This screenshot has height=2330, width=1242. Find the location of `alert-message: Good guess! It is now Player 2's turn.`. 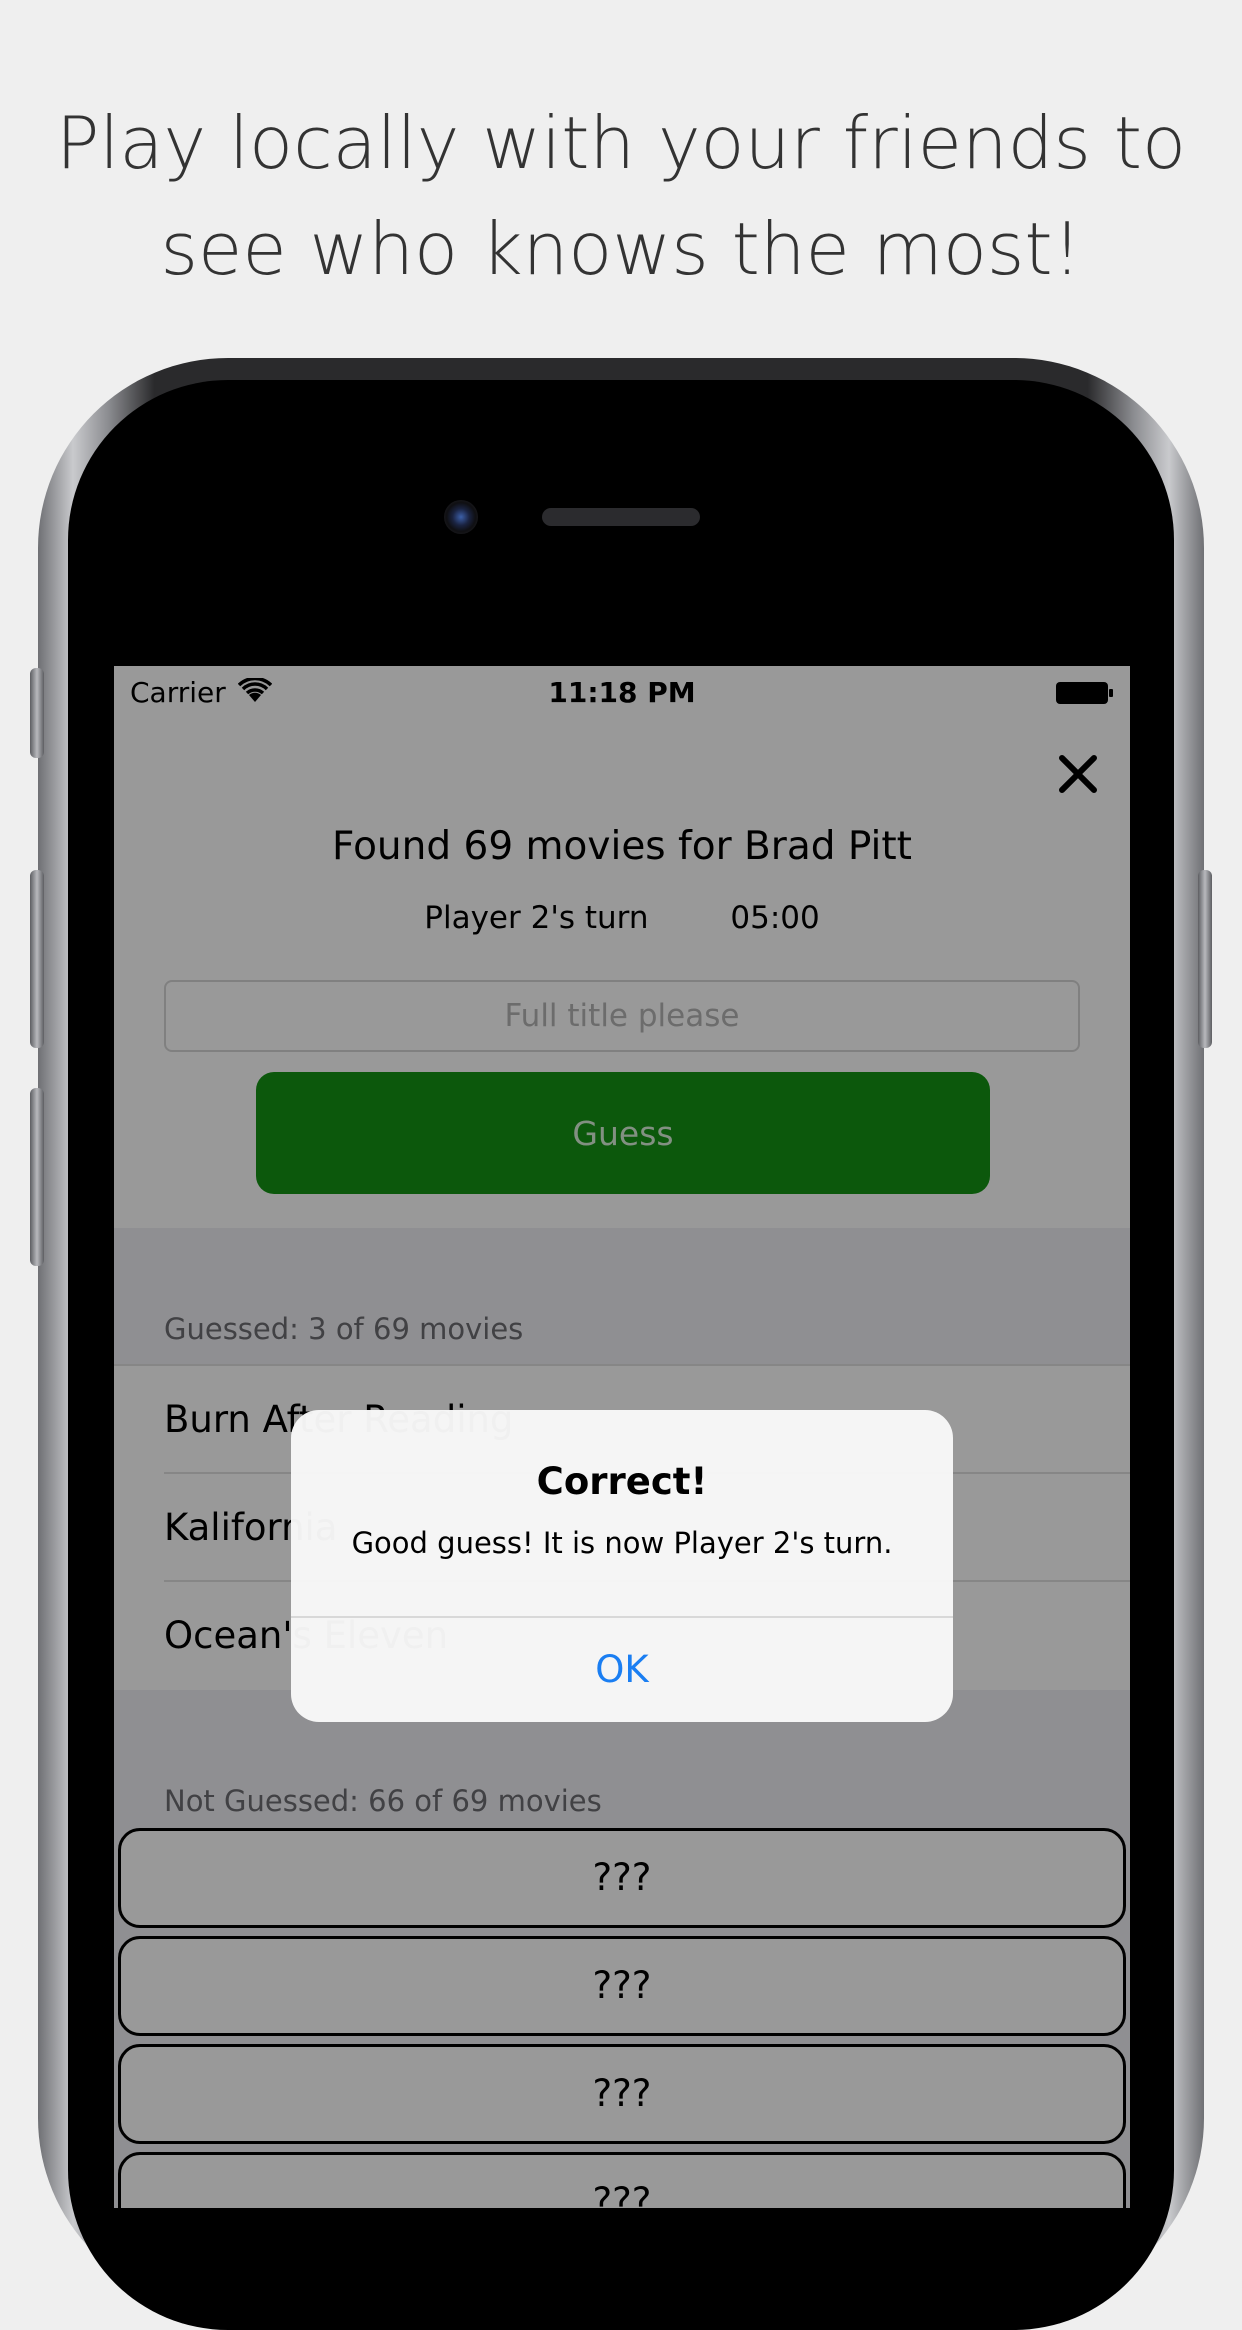

alert-message: Good guess! It is now Player 2's turn. is located at coordinates (622, 1543).